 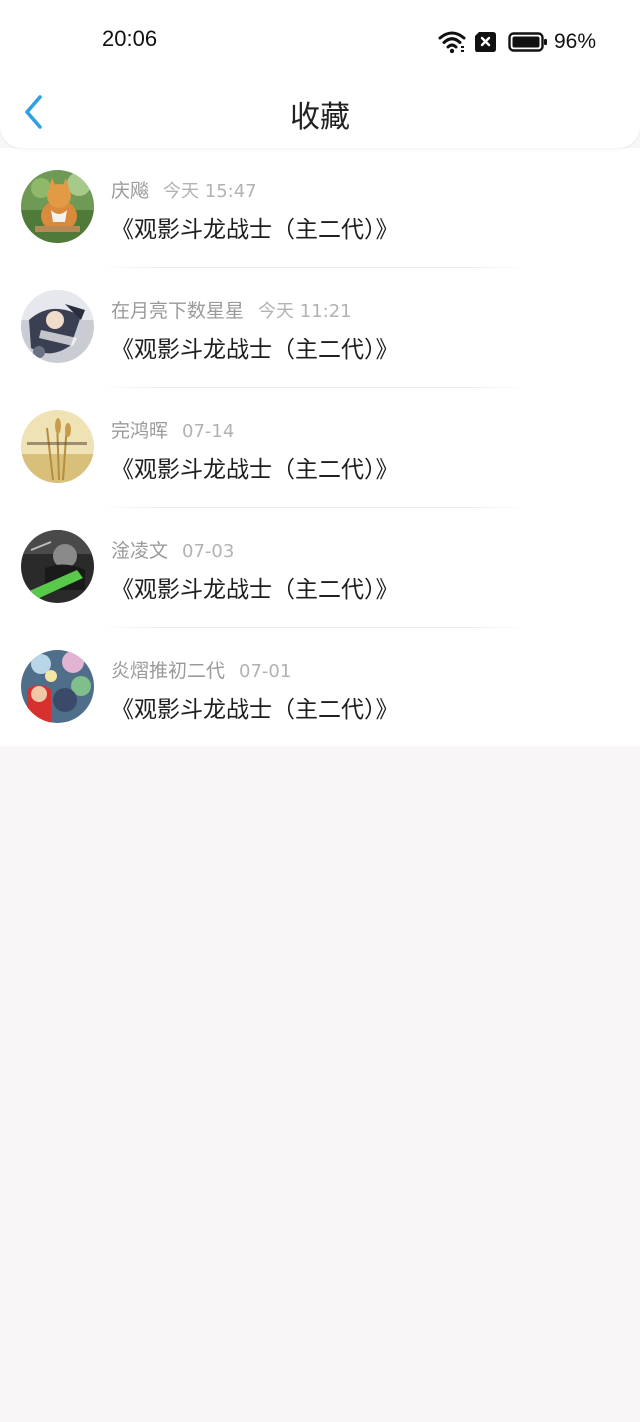 What do you see at coordinates (320, 328) in the screenshot?
I see `list-item: 在月亮下数星星 今天 11:21 《观影斗龙战士（主二代）》` at bounding box center [320, 328].